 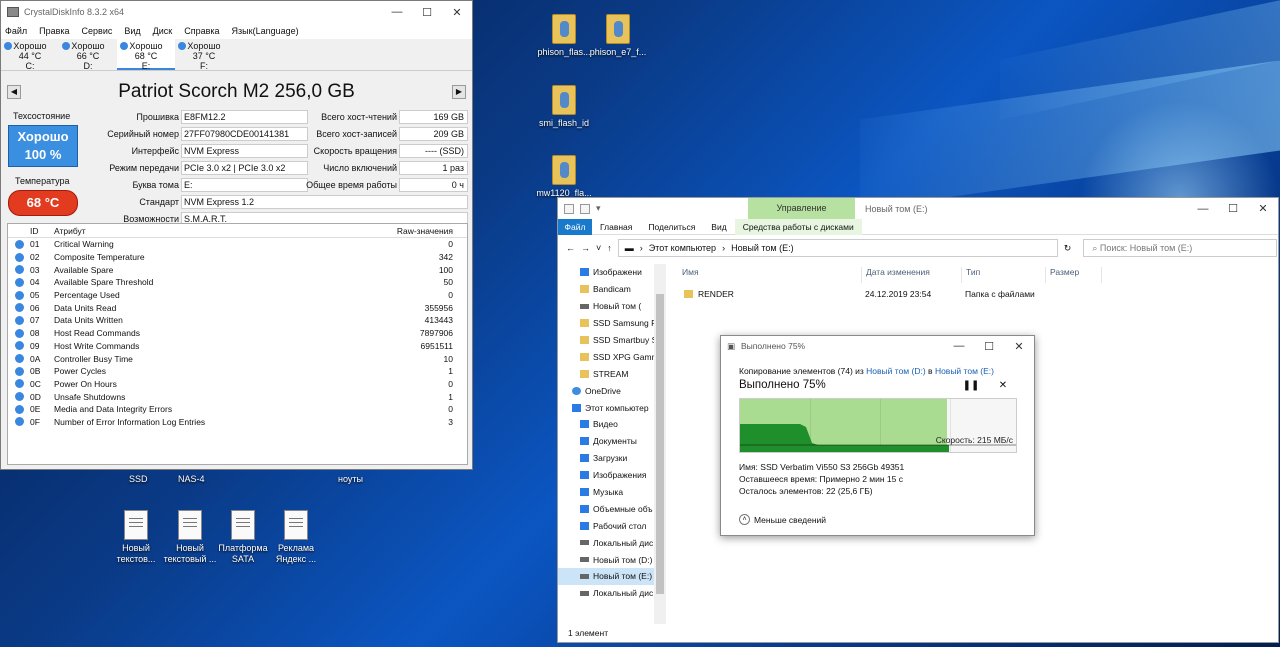 What do you see at coordinates (611, 356) in the screenshot?
I see `nav-item: SSD XPG Gammi` at bounding box center [611, 356].